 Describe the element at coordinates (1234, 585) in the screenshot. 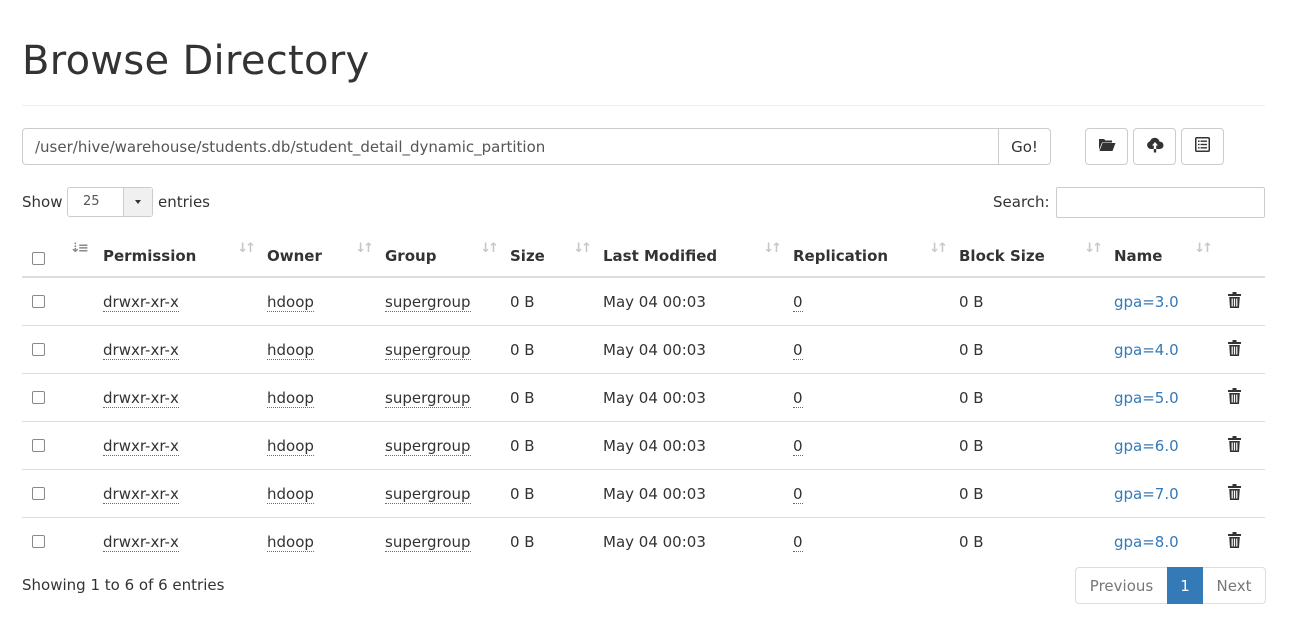

I see `next-page-button: Next` at that location.